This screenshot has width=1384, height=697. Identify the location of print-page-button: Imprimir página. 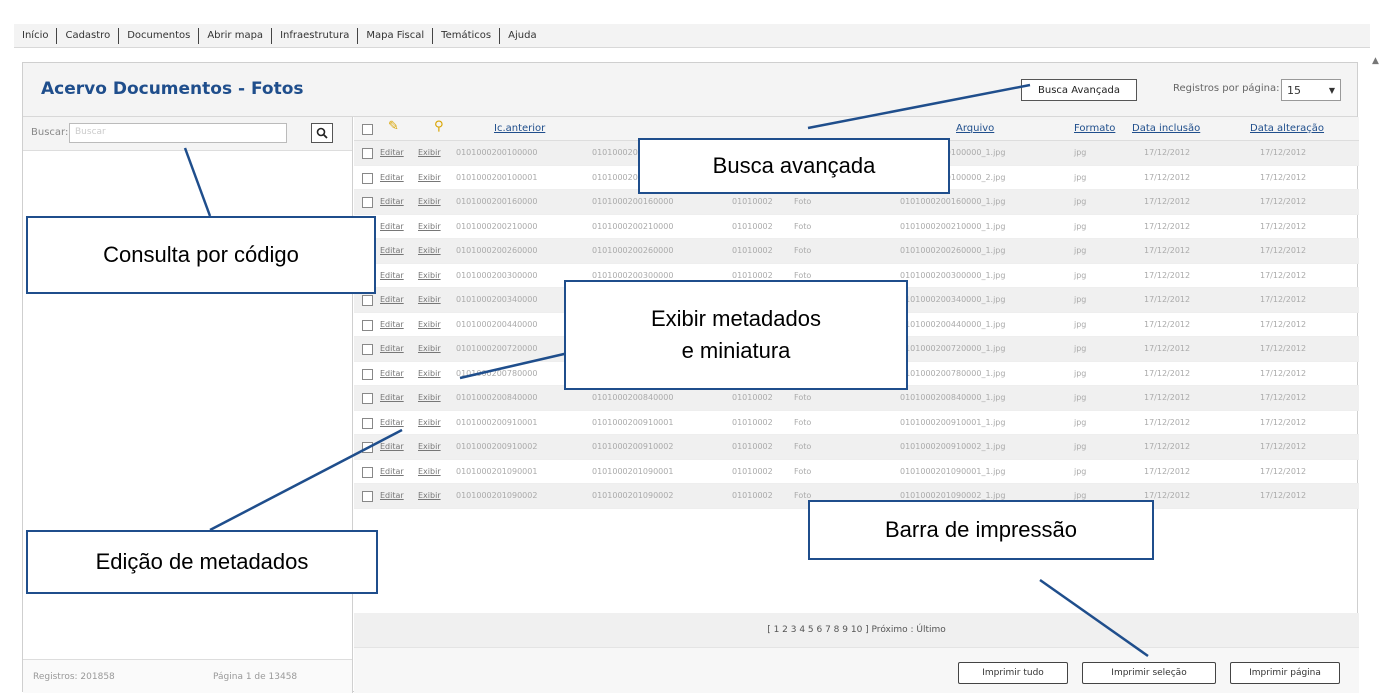
(1285, 673).